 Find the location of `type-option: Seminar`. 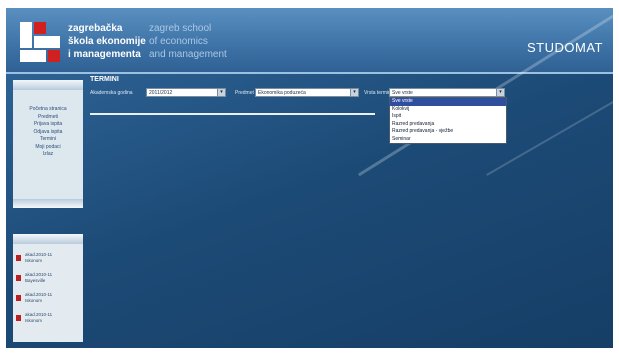

type-option: Seminar is located at coordinates (448, 140).